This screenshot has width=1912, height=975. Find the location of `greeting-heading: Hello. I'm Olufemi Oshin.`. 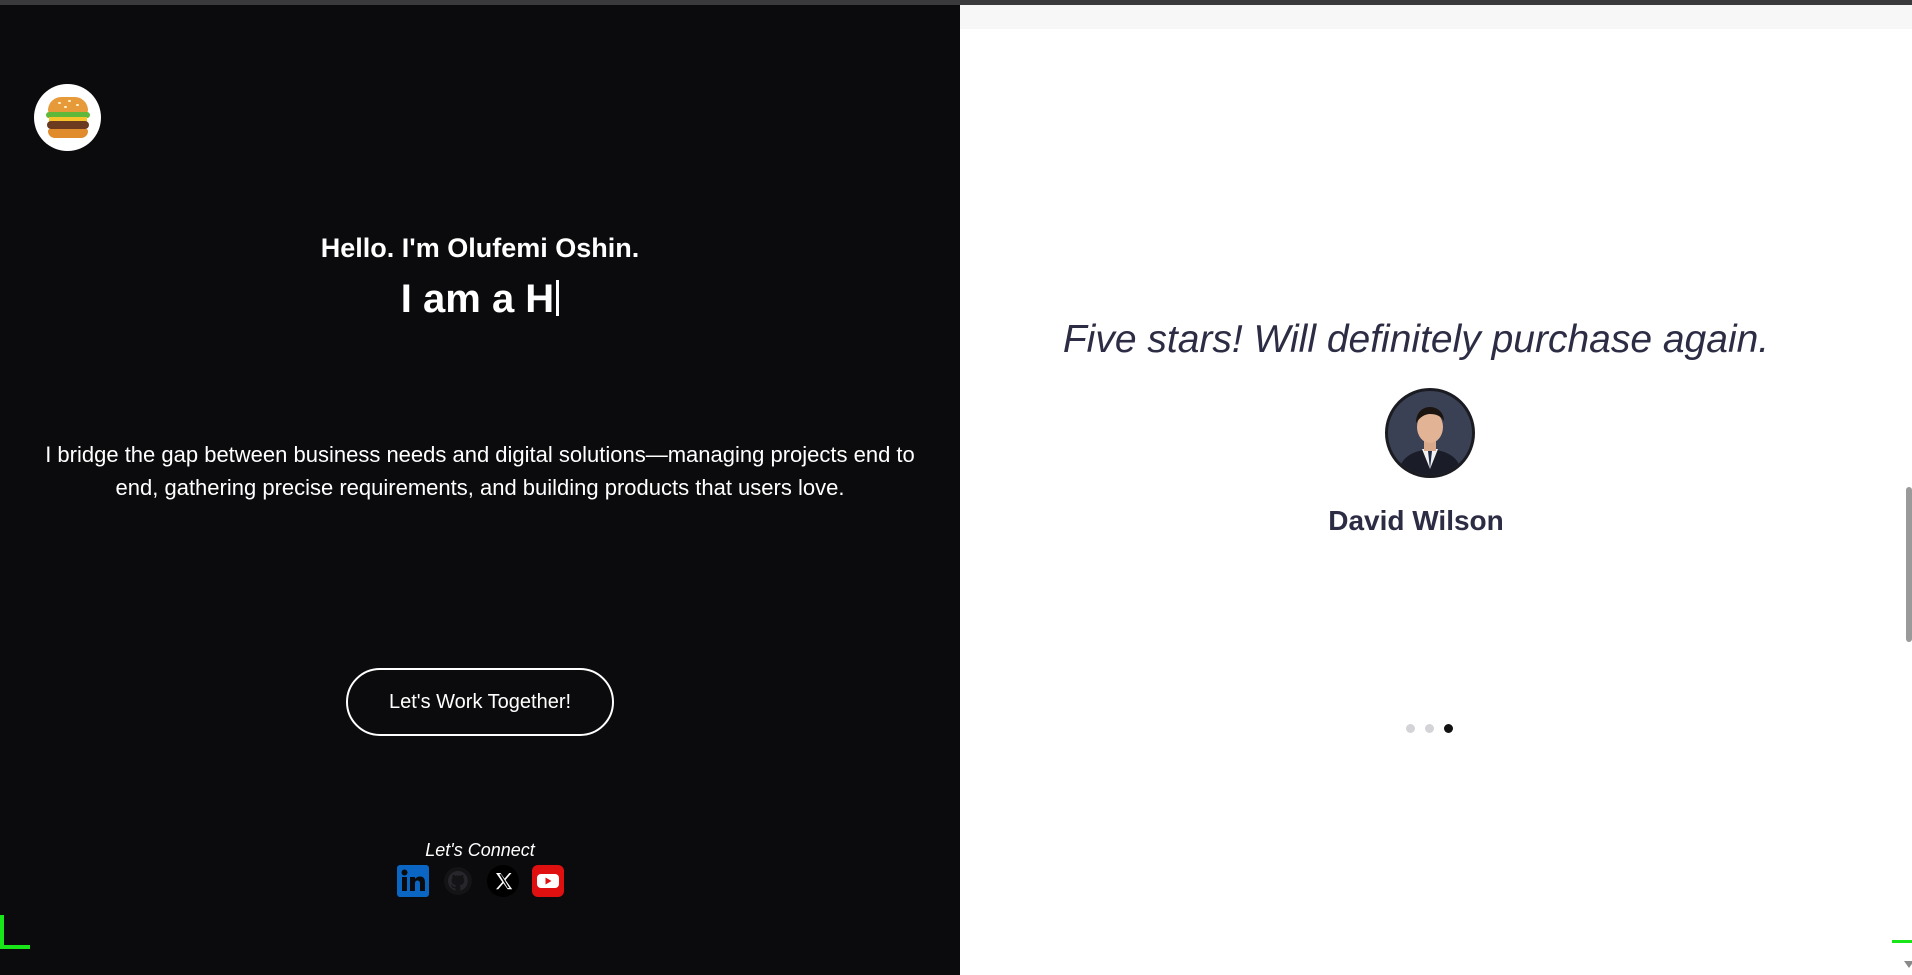

greeting-heading: Hello. I'm Olufemi Oshin. is located at coordinates (480, 248).